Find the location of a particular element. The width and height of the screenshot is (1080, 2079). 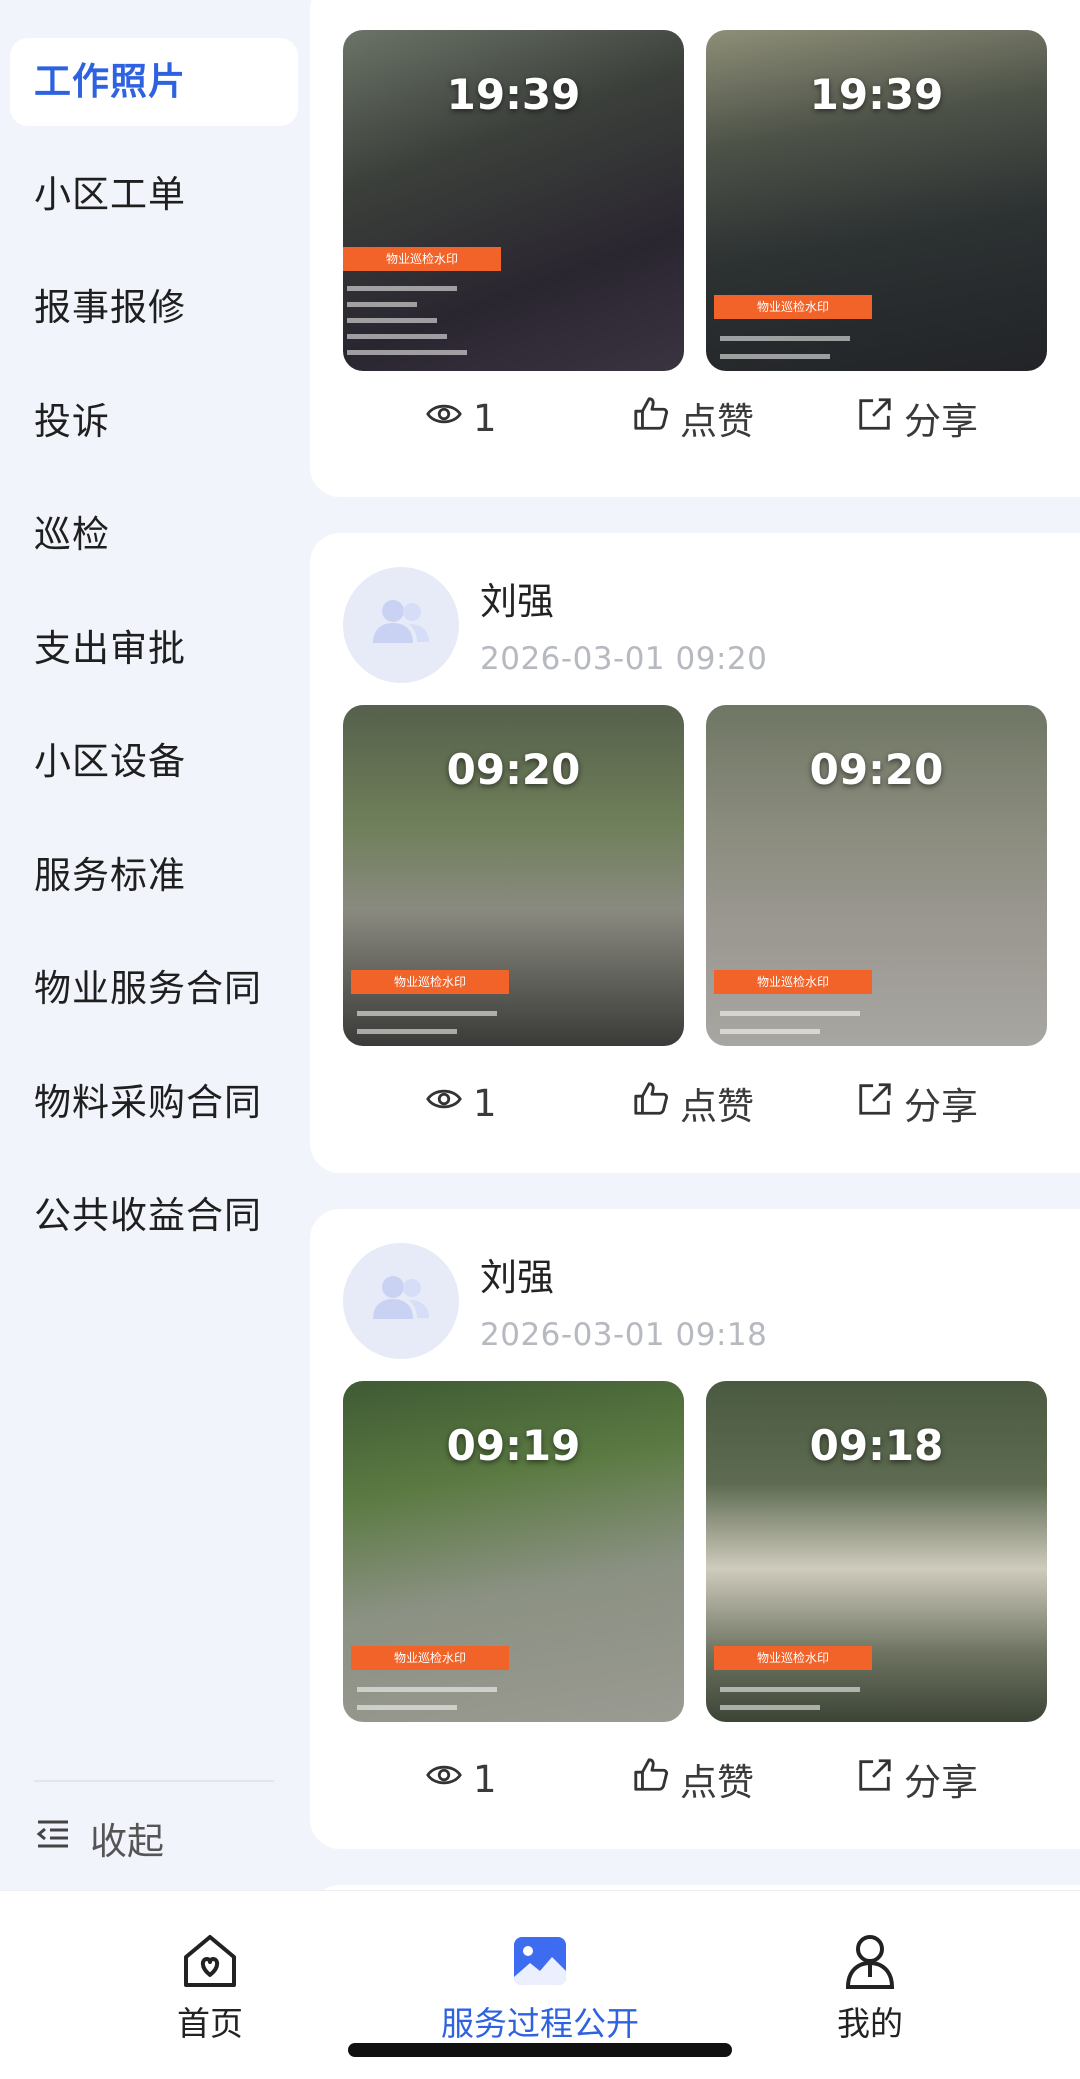

sidebar-item-procurement-contract: 物料采购合同 is located at coordinates (154, 1103).